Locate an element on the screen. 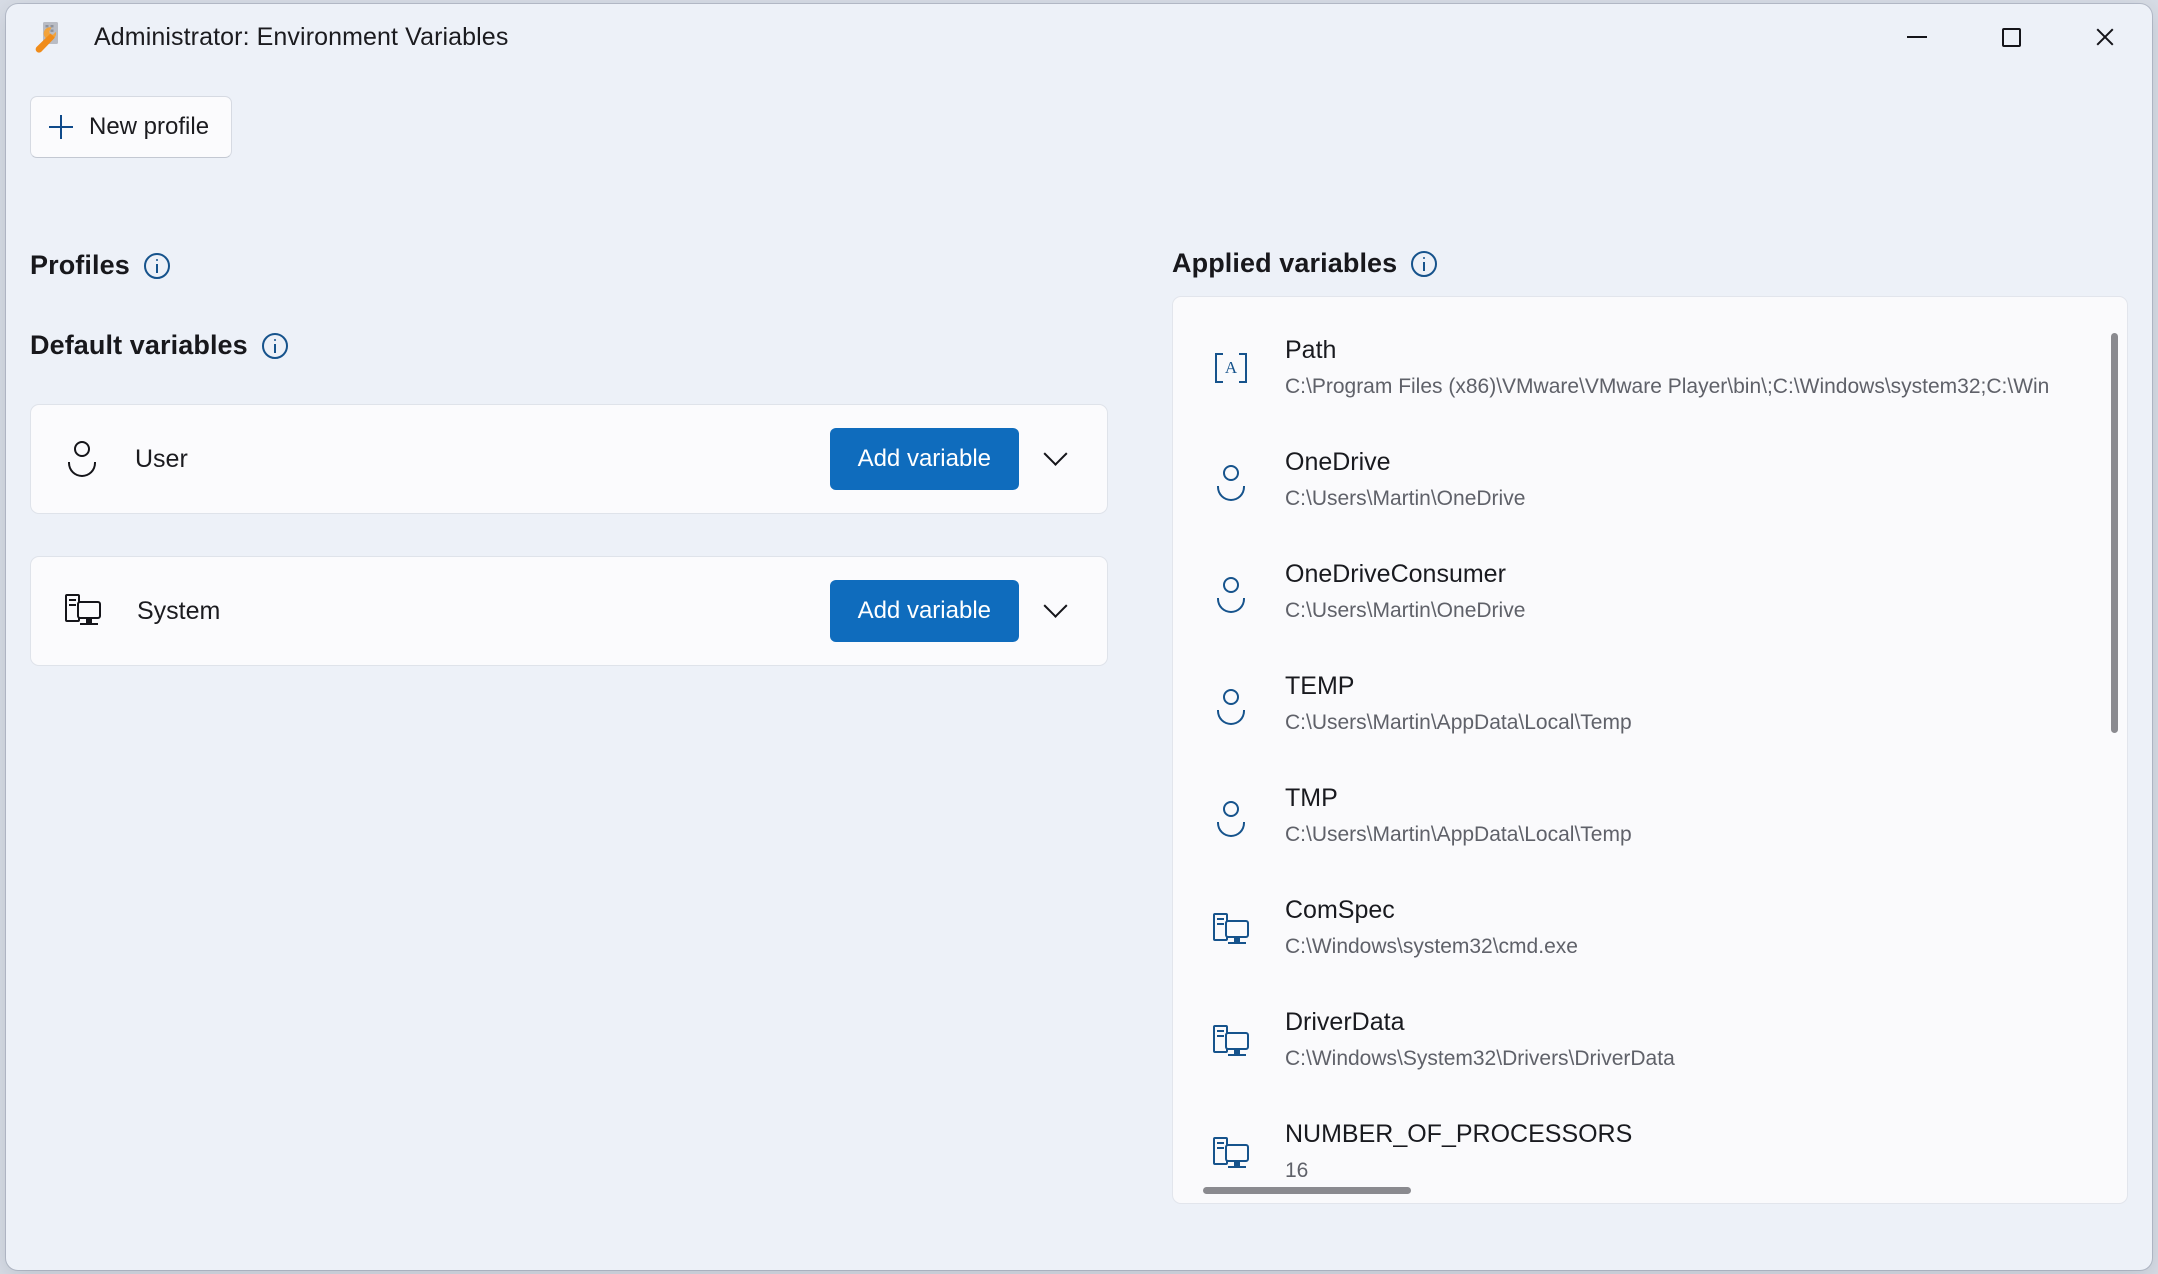 The image size is (2158, 1274). applied-variables-info-icon is located at coordinates (1424, 263).